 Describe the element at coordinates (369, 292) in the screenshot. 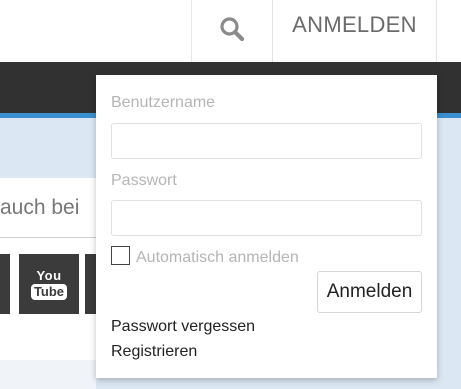

I see `login-submit-button: Anmelden` at that location.